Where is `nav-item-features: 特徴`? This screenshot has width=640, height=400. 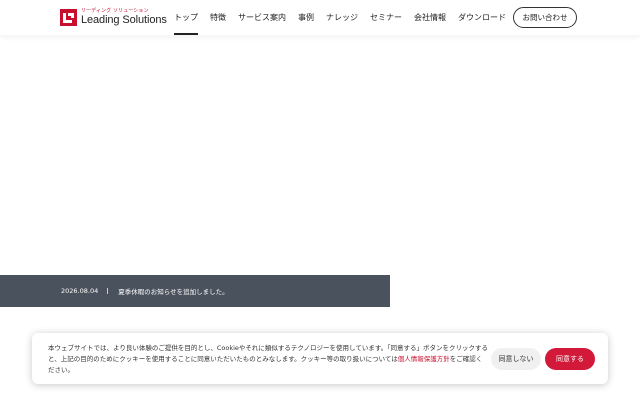 nav-item-features: 特徴 is located at coordinates (218, 17).